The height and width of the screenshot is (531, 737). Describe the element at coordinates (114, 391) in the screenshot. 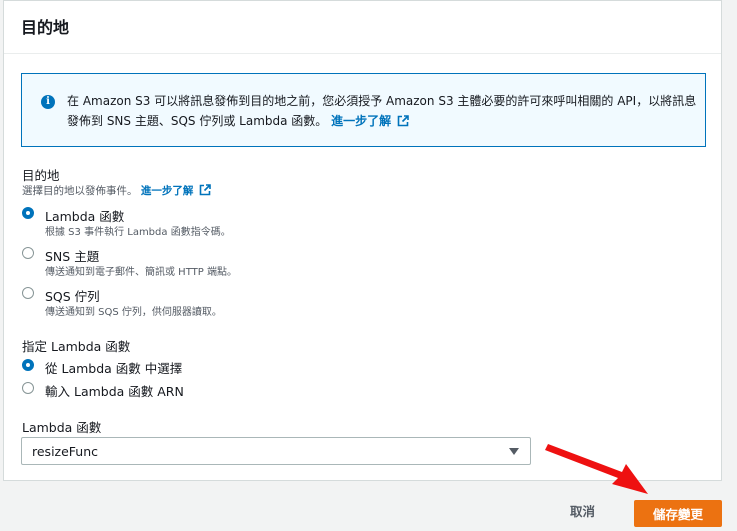

I see `radio-label: 輸入 Lambda 函數 ARN` at that location.